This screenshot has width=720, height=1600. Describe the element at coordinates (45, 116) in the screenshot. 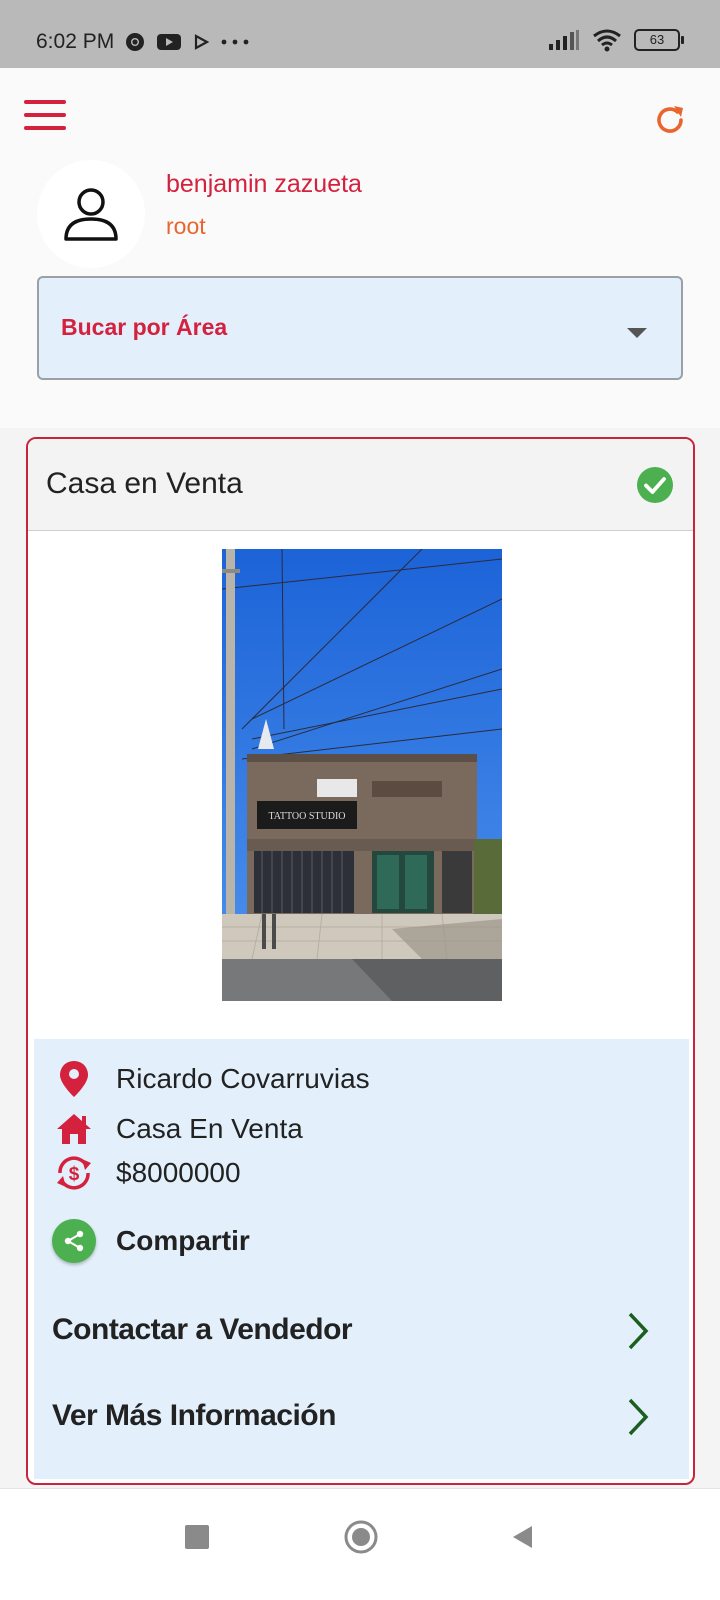

I see `hamburger-menu-icon` at that location.